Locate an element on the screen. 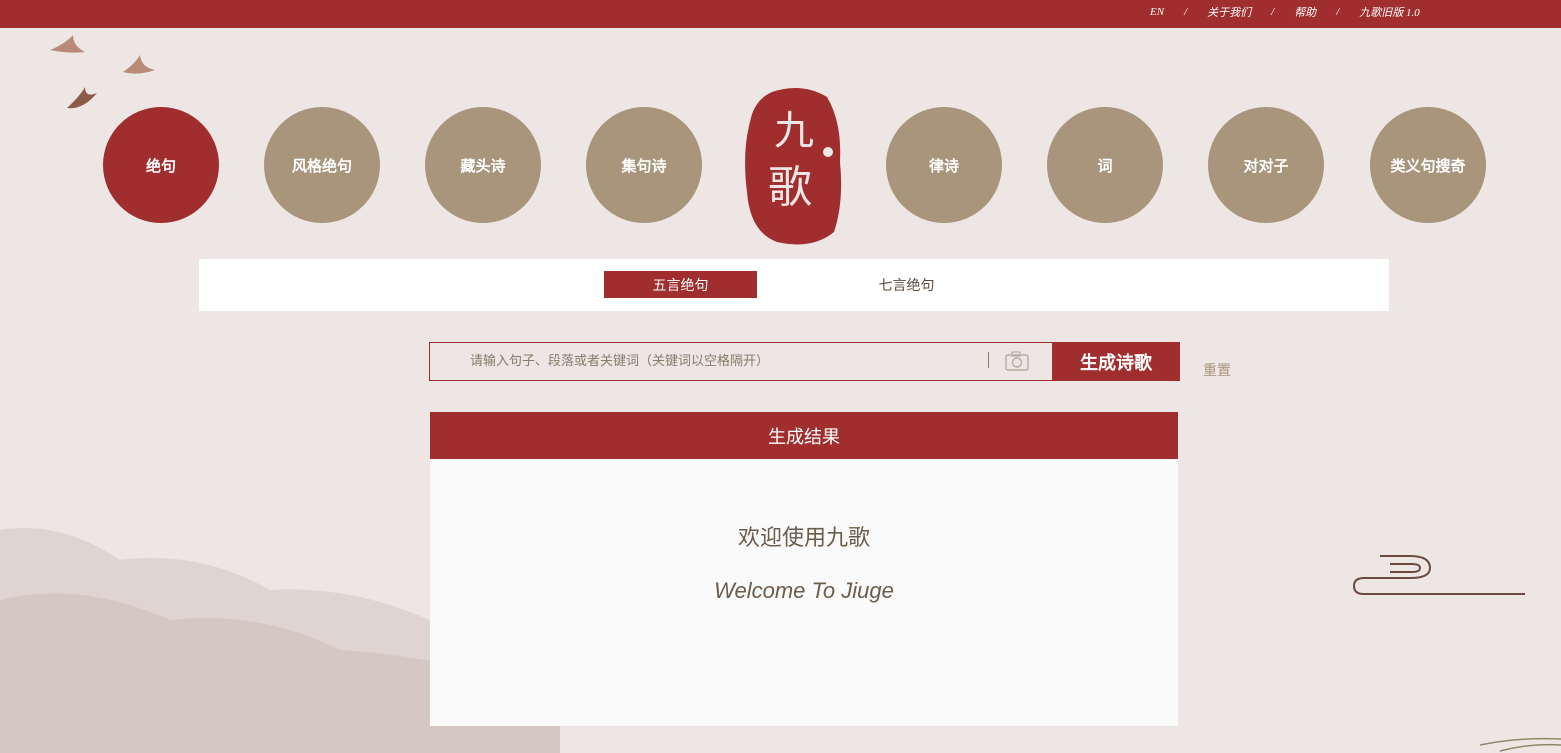  logo-char-ge: 歌 is located at coordinates (790, 187).